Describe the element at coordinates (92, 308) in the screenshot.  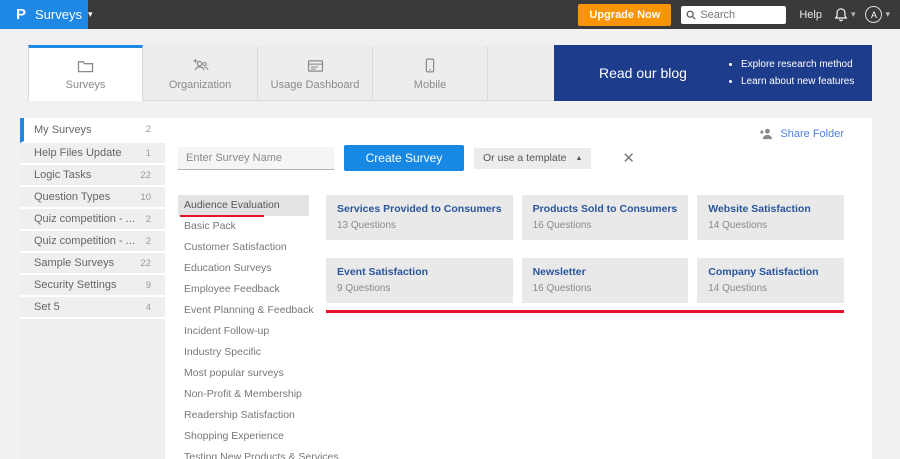
I see `sidebar-item-set-5: Set 5 4` at that location.